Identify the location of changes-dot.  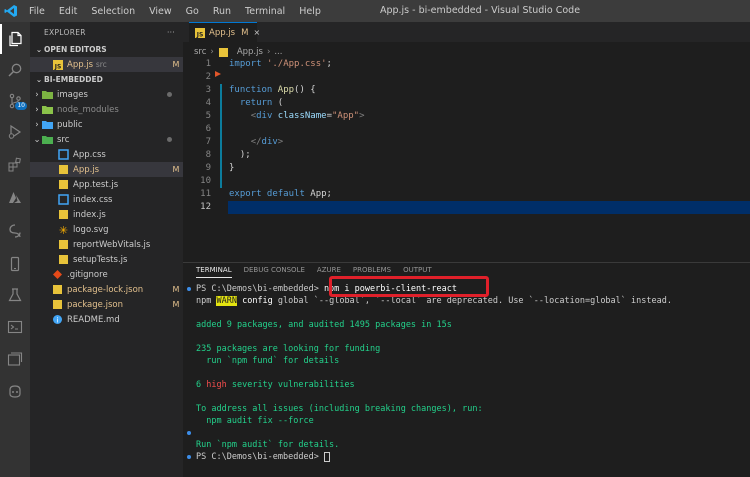
(169, 139).